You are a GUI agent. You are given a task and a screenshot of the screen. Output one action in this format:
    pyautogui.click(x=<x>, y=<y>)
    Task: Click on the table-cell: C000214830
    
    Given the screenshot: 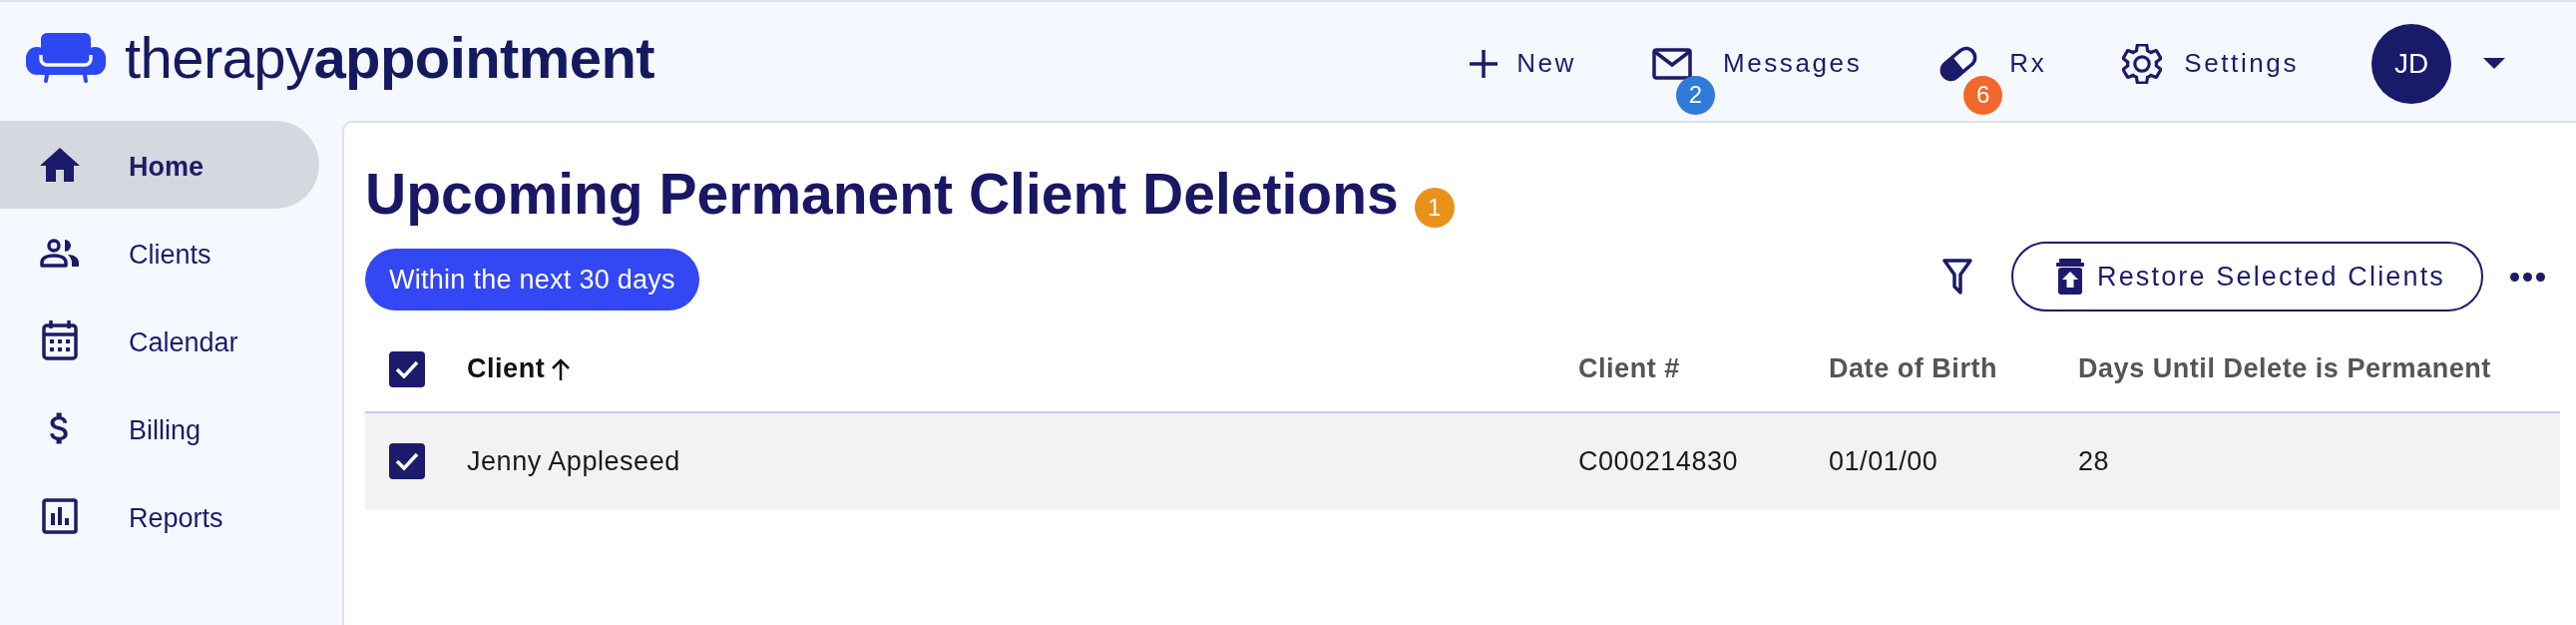 What is the action you would take?
    pyautogui.click(x=1658, y=461)
    